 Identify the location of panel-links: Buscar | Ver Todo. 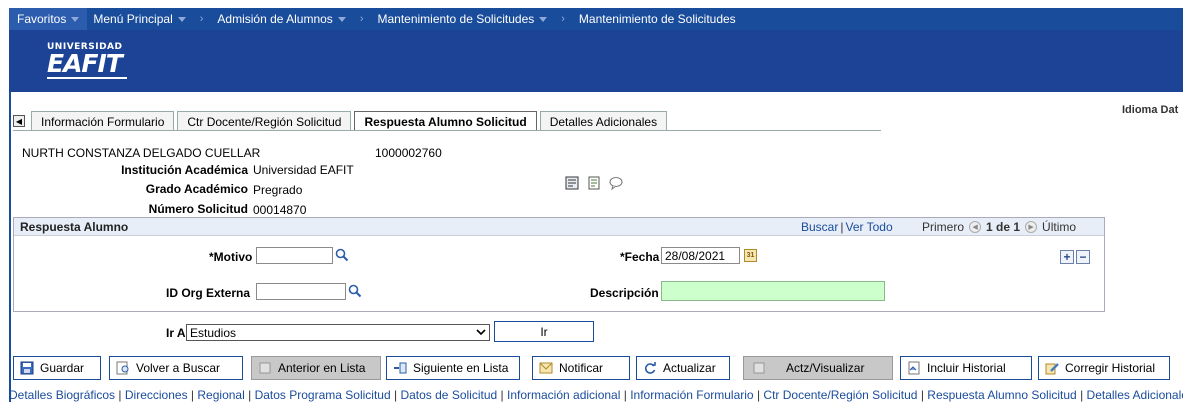
(847, 227).